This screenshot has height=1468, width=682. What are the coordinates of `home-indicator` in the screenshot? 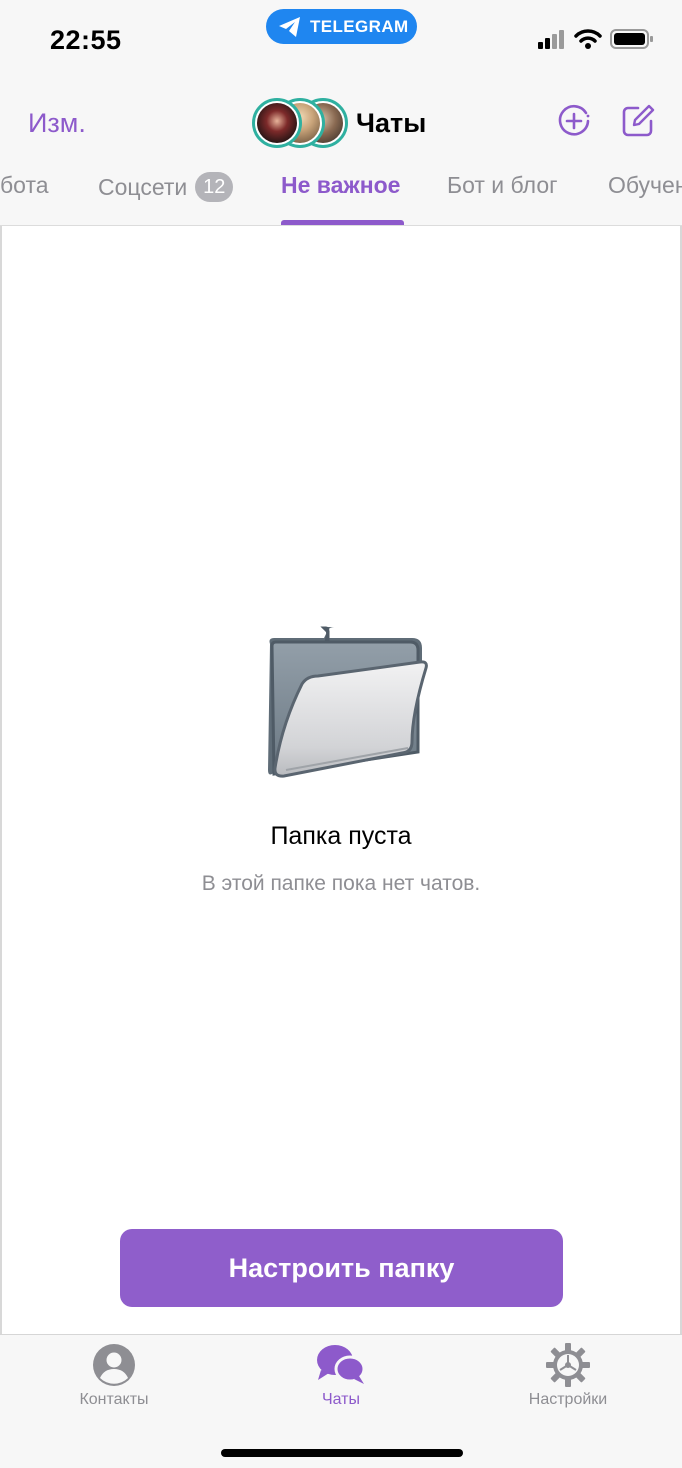 It's located at (342, 1453).